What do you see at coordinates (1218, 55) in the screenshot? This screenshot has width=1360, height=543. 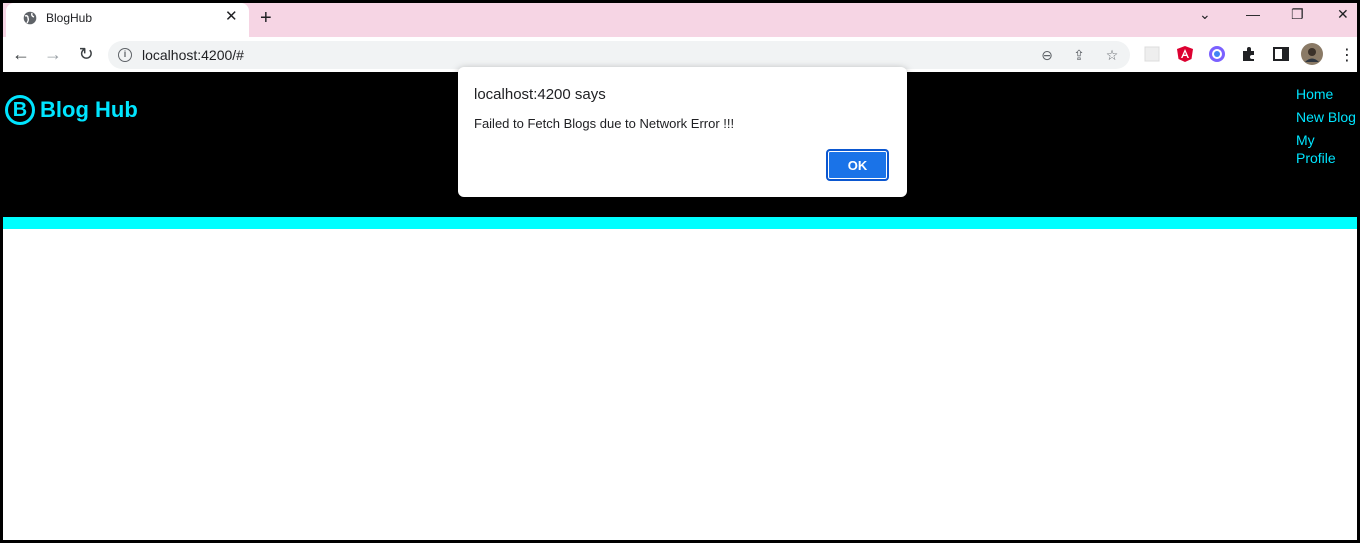 I see `color-extension-icon` at bounding box center [1218, 55].